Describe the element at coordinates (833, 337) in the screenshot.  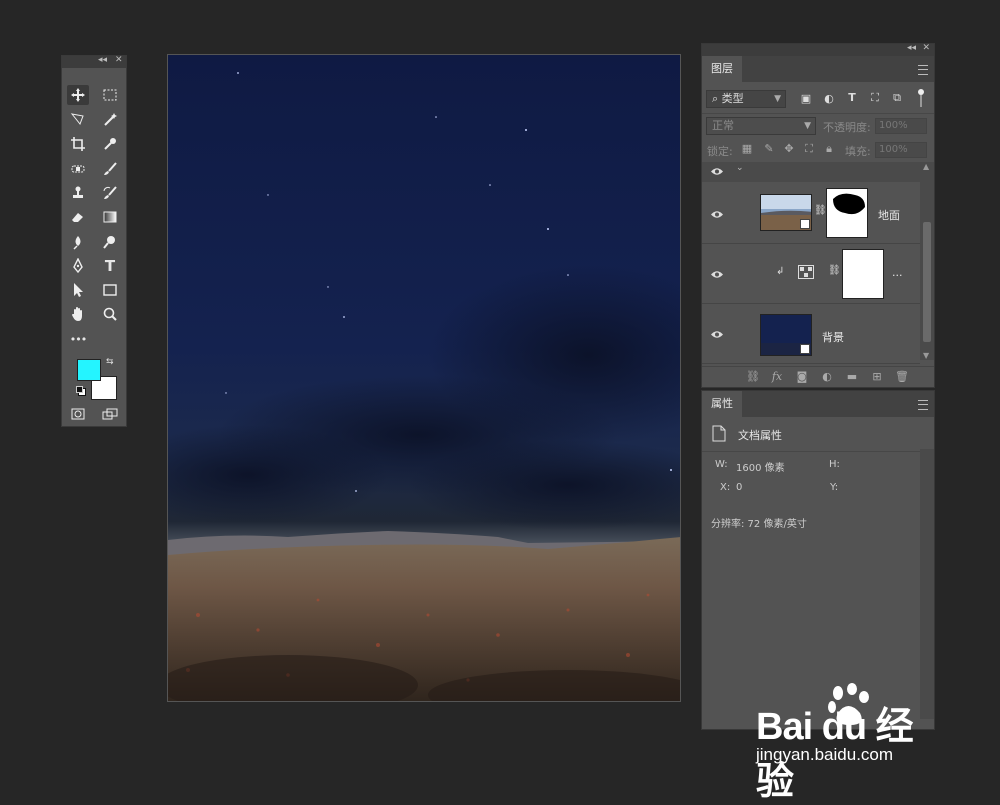
I see `layer-name: 背景` at that location.